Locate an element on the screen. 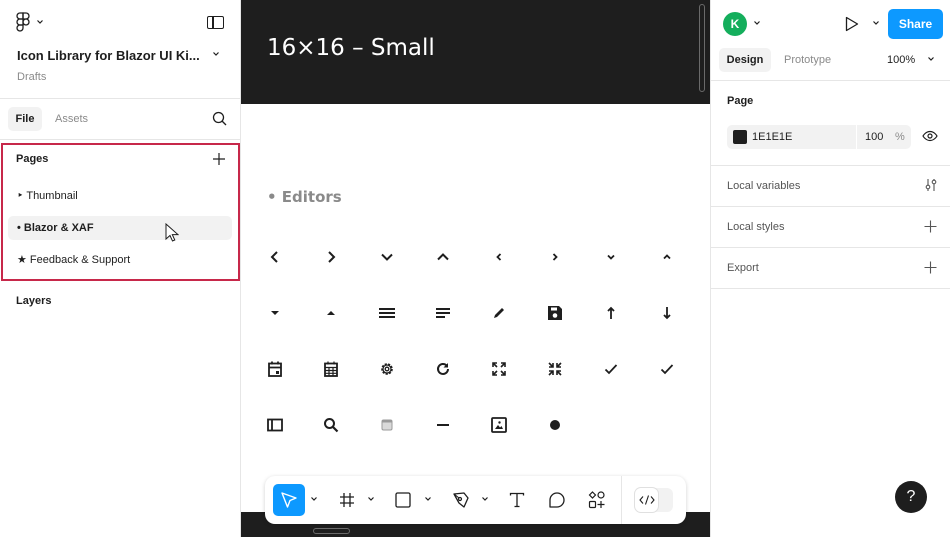 This screenshot has width=950, height=537. frame-header: 16×16 – Small is located at coordinates (475, 52).